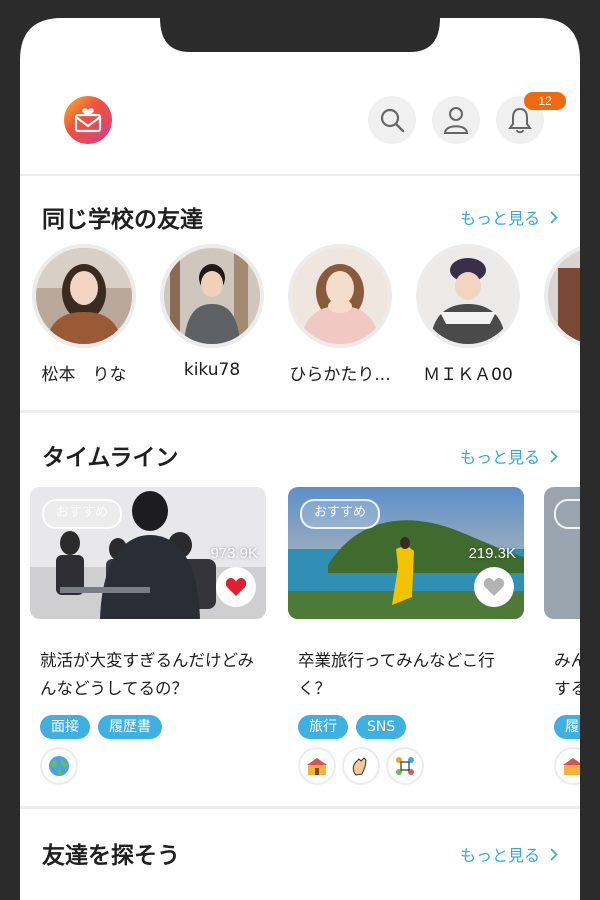 The width and height of the screenshot is (600, 900). I want to click on post-title: みん する, so click(567, 674).